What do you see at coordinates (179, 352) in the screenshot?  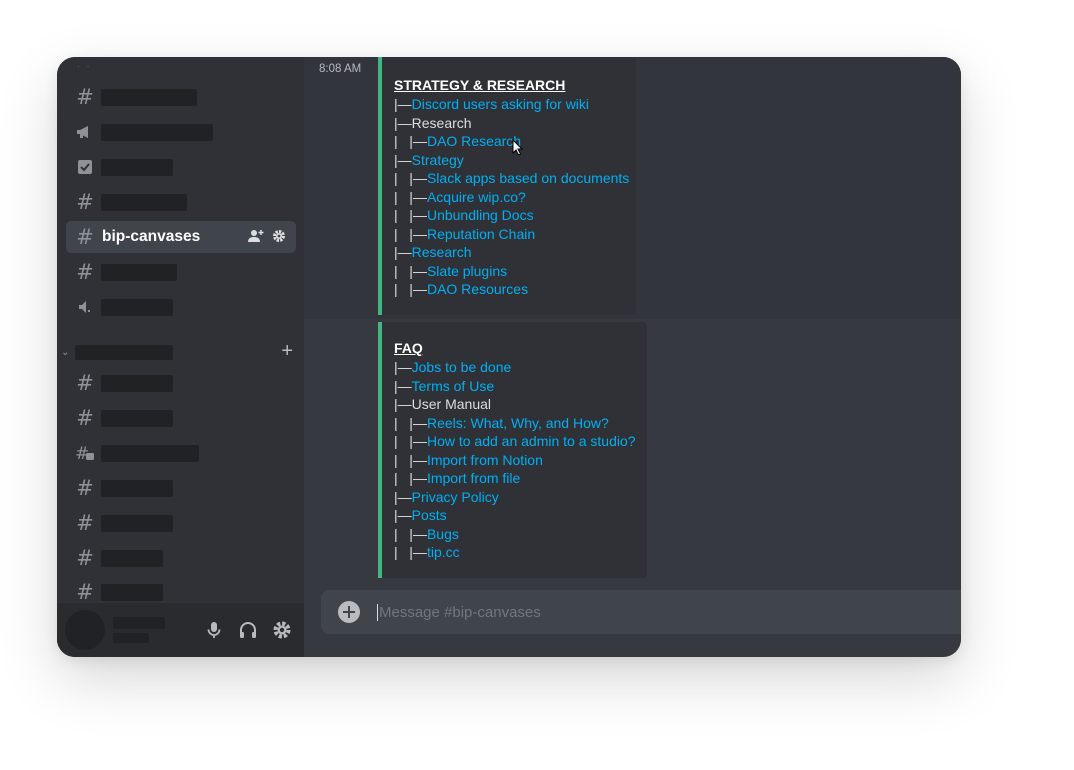 I see `channel-category: ⌄ +` at bounding box center [179, 352].